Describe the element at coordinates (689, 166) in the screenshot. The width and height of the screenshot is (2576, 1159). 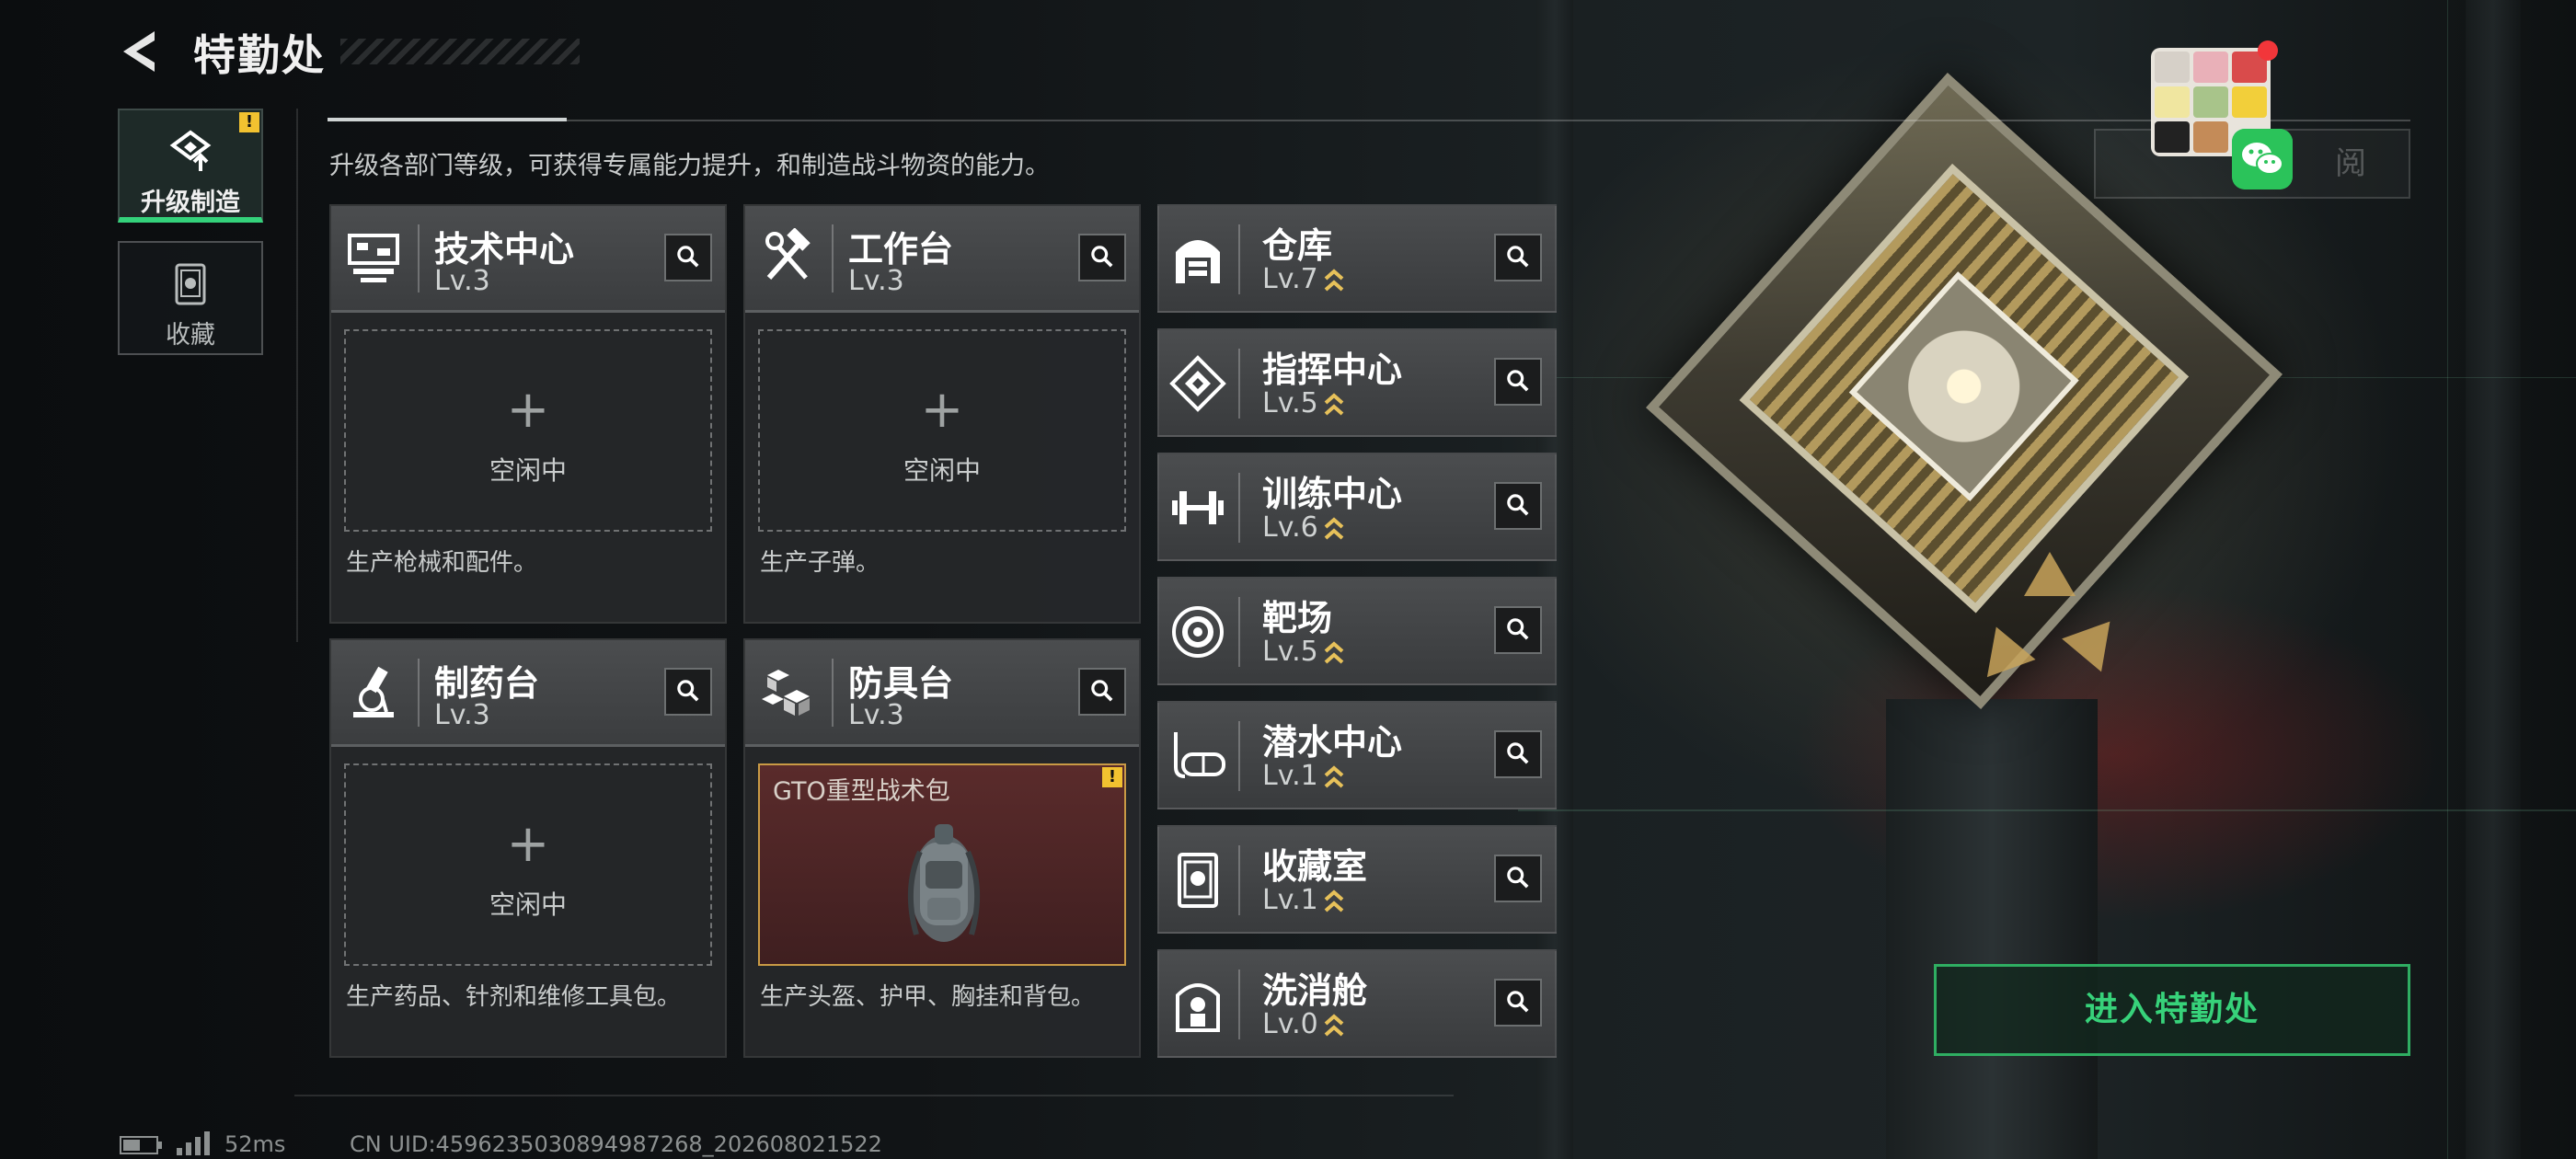
I see `page-subtitle: 升级各部门等级，可获得专属能力提升，和制造战斗物资的能力。` at that location.